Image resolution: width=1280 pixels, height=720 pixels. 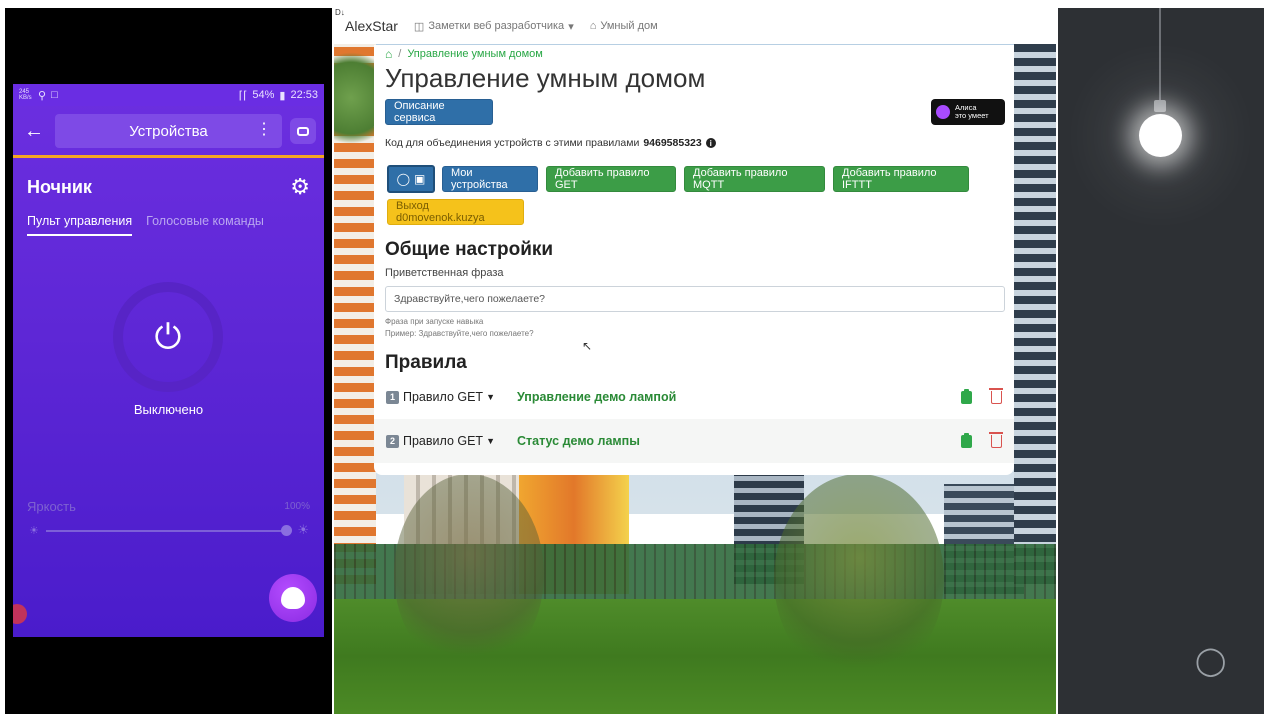 What do you see at coordinates (419, 26) in the screenshot?
I see `book-icon: ◫` at bounding box center [419, 26].